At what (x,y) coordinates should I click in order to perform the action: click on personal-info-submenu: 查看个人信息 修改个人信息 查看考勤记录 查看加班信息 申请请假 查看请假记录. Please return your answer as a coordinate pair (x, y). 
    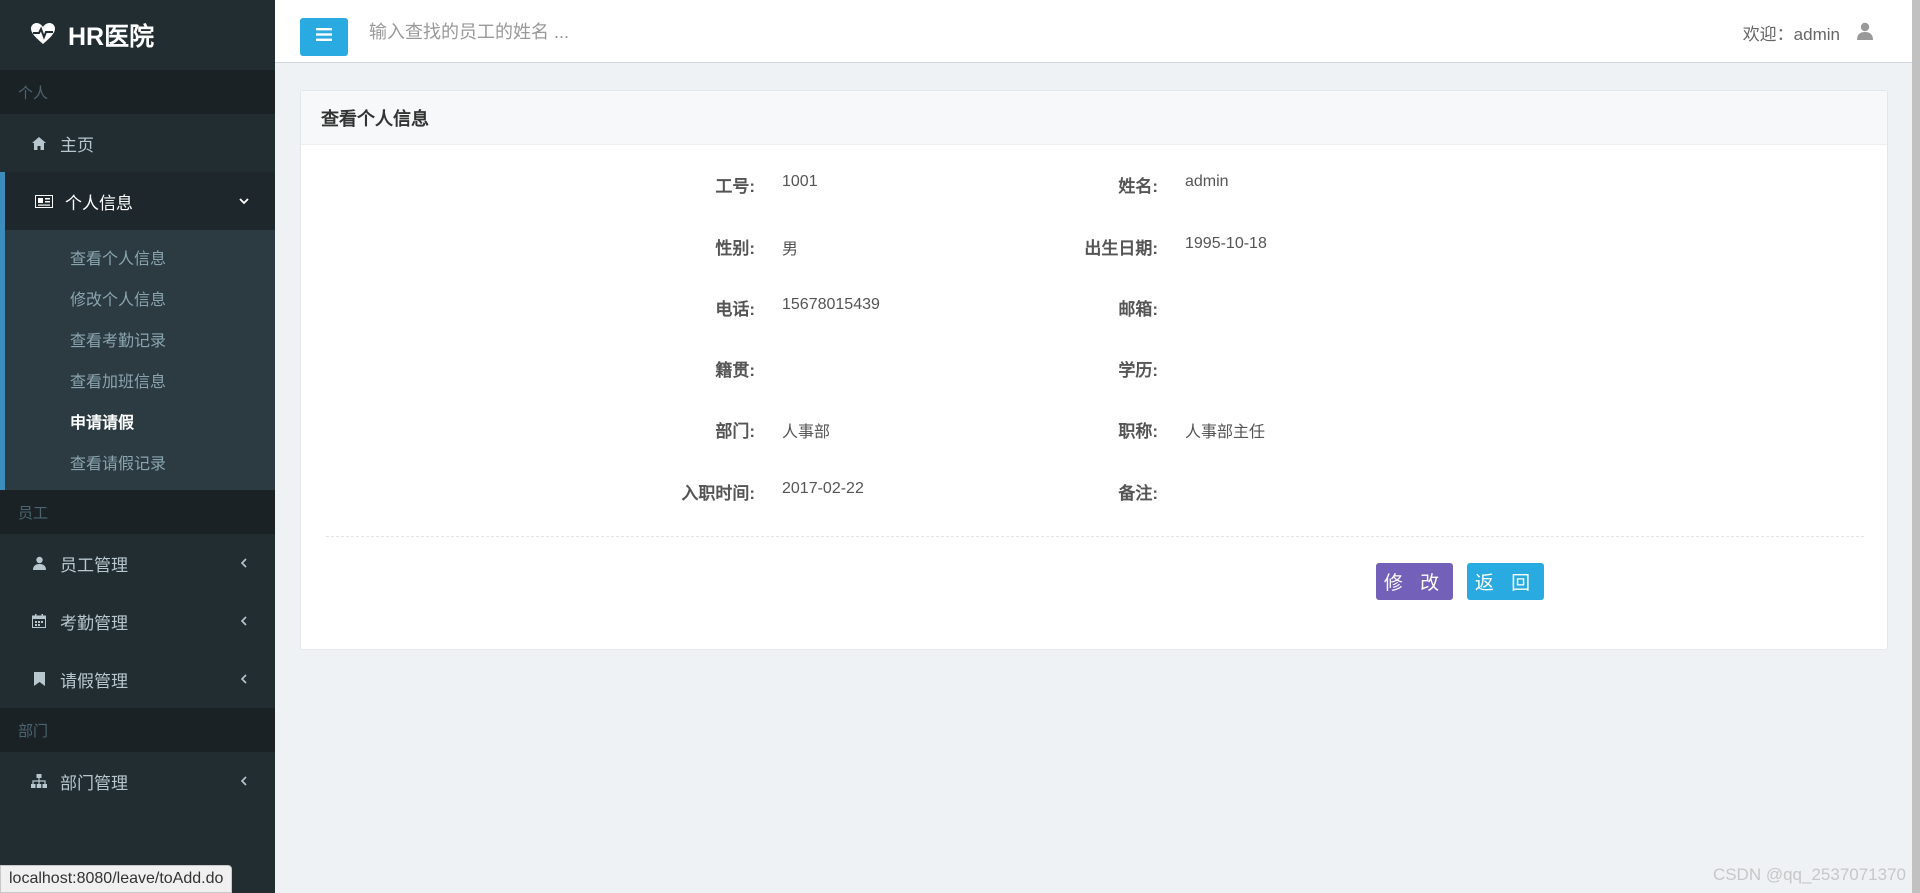
    Looking at the image, I should click on (137, 360).